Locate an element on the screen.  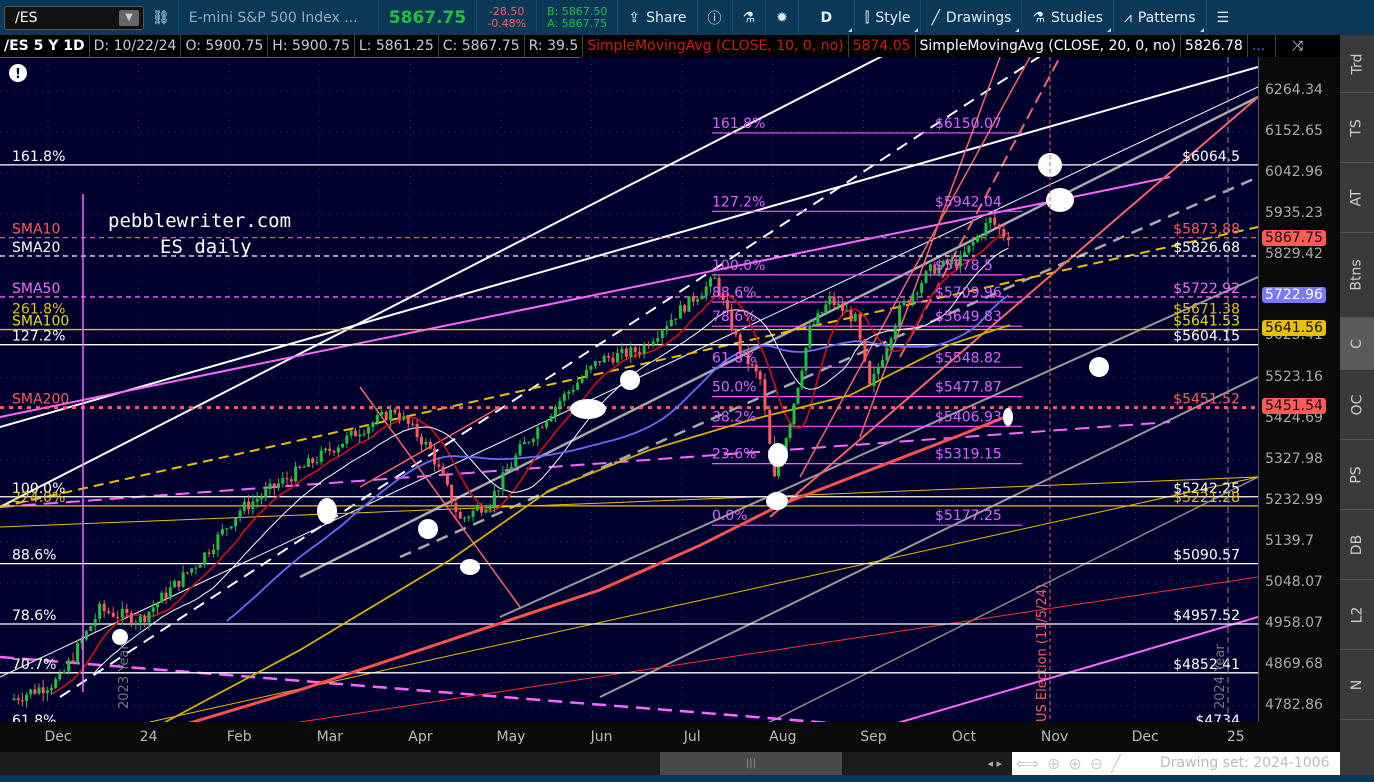
price-tick: 6264.34 is located at coordinates (1294, 90).